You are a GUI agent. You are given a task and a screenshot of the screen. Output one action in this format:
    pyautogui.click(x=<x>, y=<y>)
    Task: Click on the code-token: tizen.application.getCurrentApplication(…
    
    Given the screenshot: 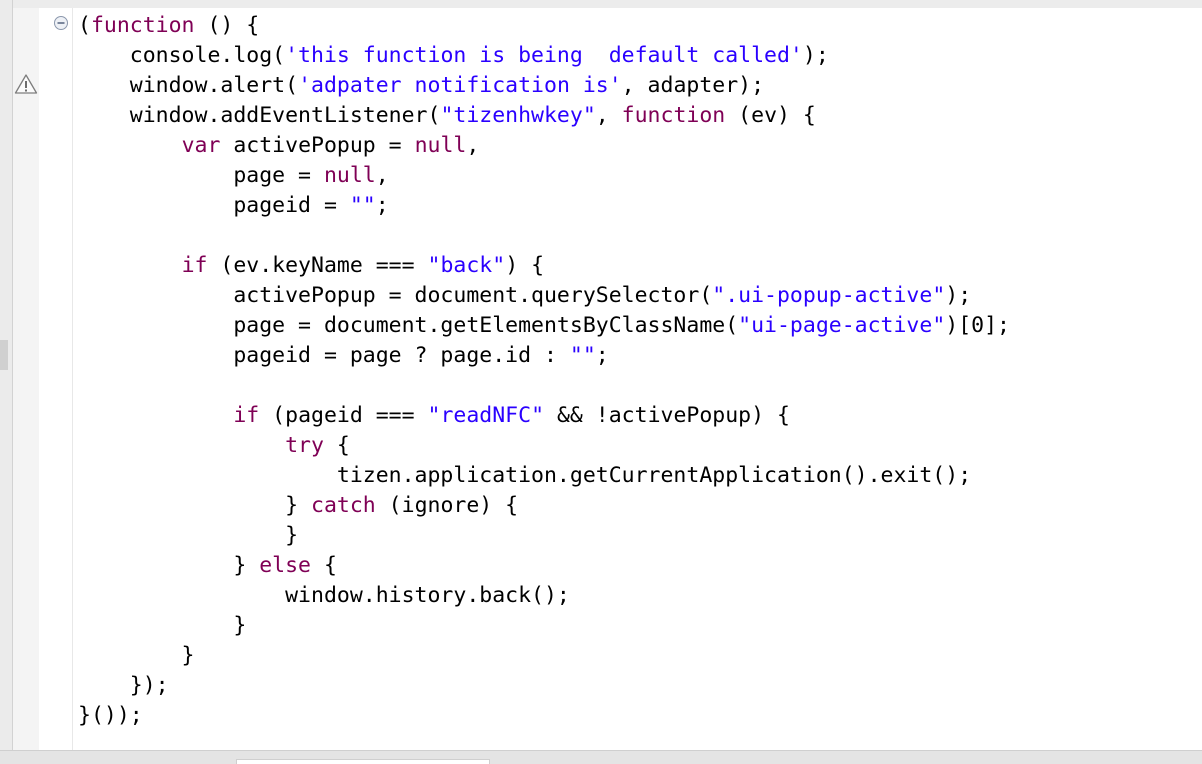 What is the action you would take?
    pyautogui.click(x=525, y=475)
    